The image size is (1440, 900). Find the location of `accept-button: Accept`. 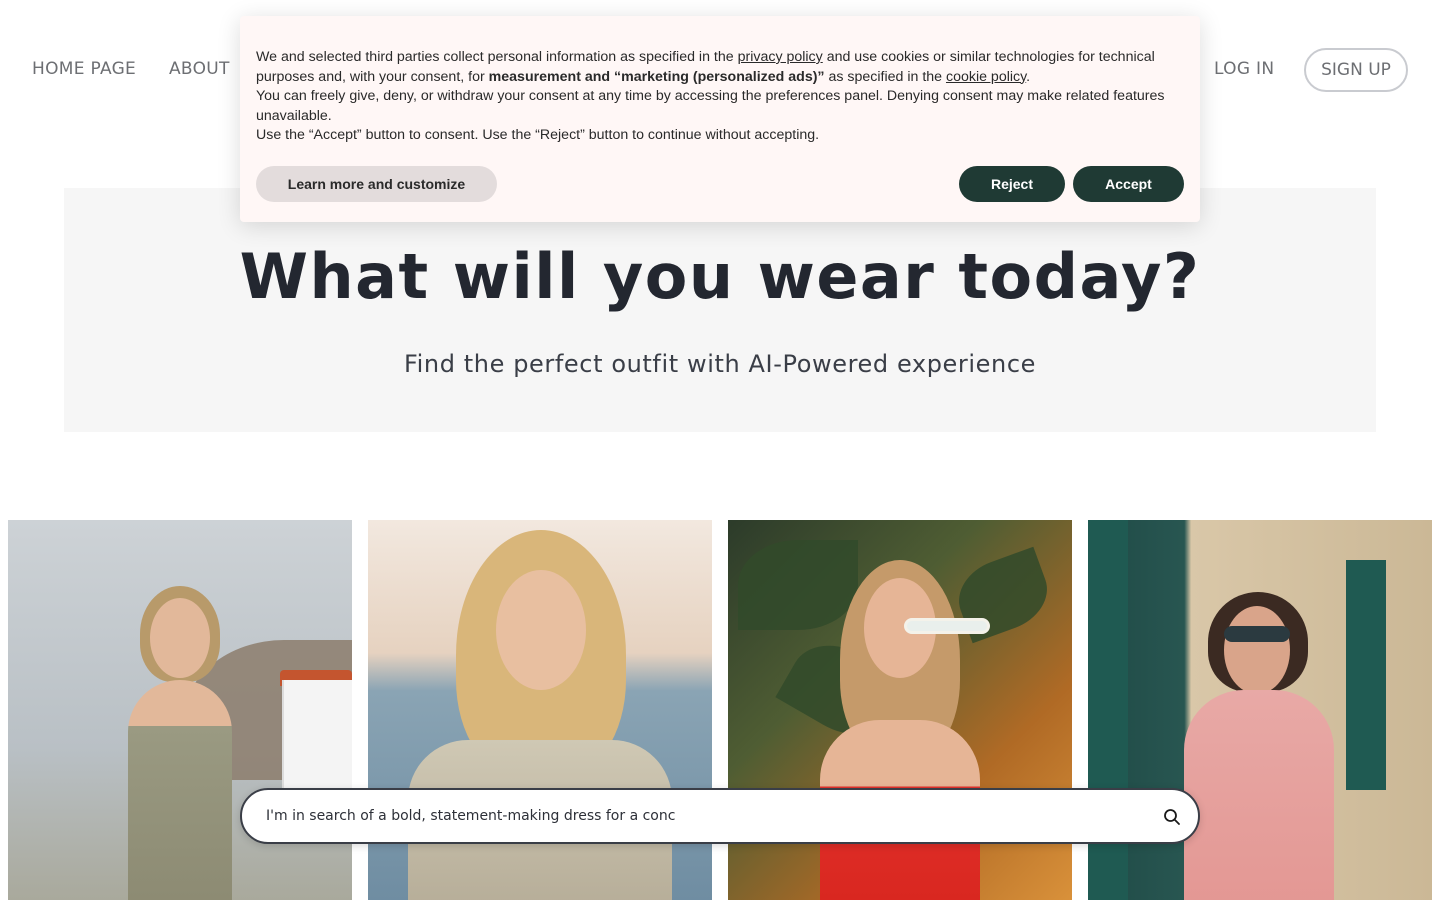

accept-button: Accept is located at coordinates (1128, 184).